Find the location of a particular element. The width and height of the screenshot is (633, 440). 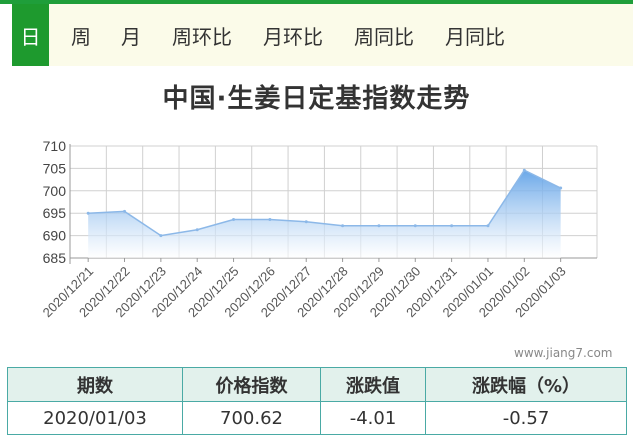

y-tick-label: 695 is located at coordinates (55, 213).